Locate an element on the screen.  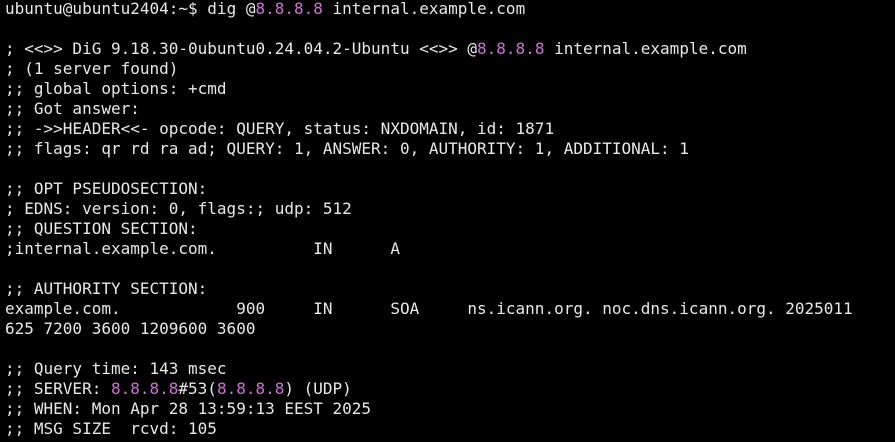
when-line: ;; WHEN: Mon Apr 28 13:59:13 EEST 2025 is located at coordinates (188, 408).